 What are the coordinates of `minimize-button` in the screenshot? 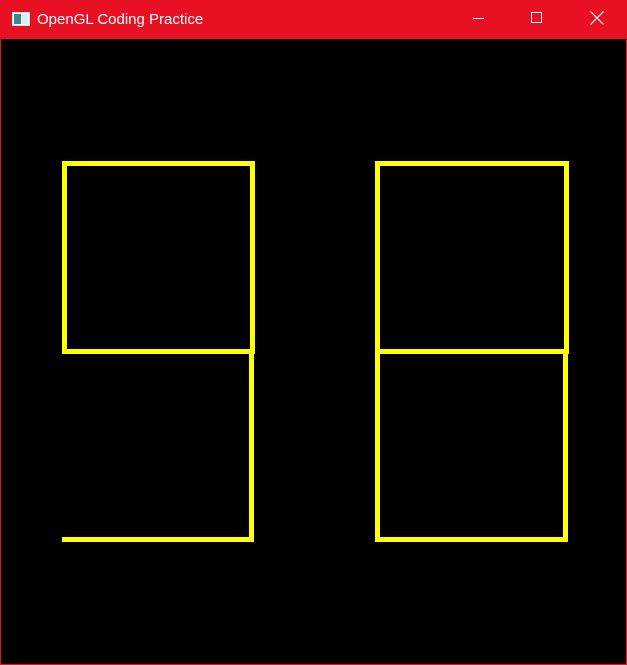 It's located at (479, 20).